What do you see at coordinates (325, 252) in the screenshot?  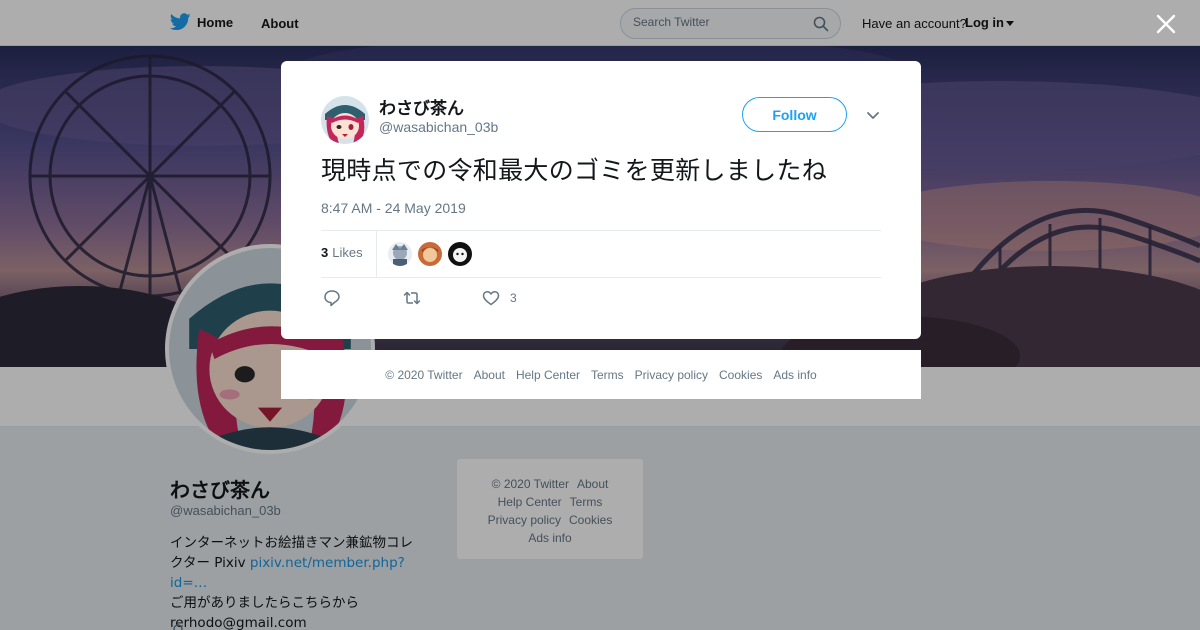 I see `likes-count: 3` at bounding box center [325, 252].